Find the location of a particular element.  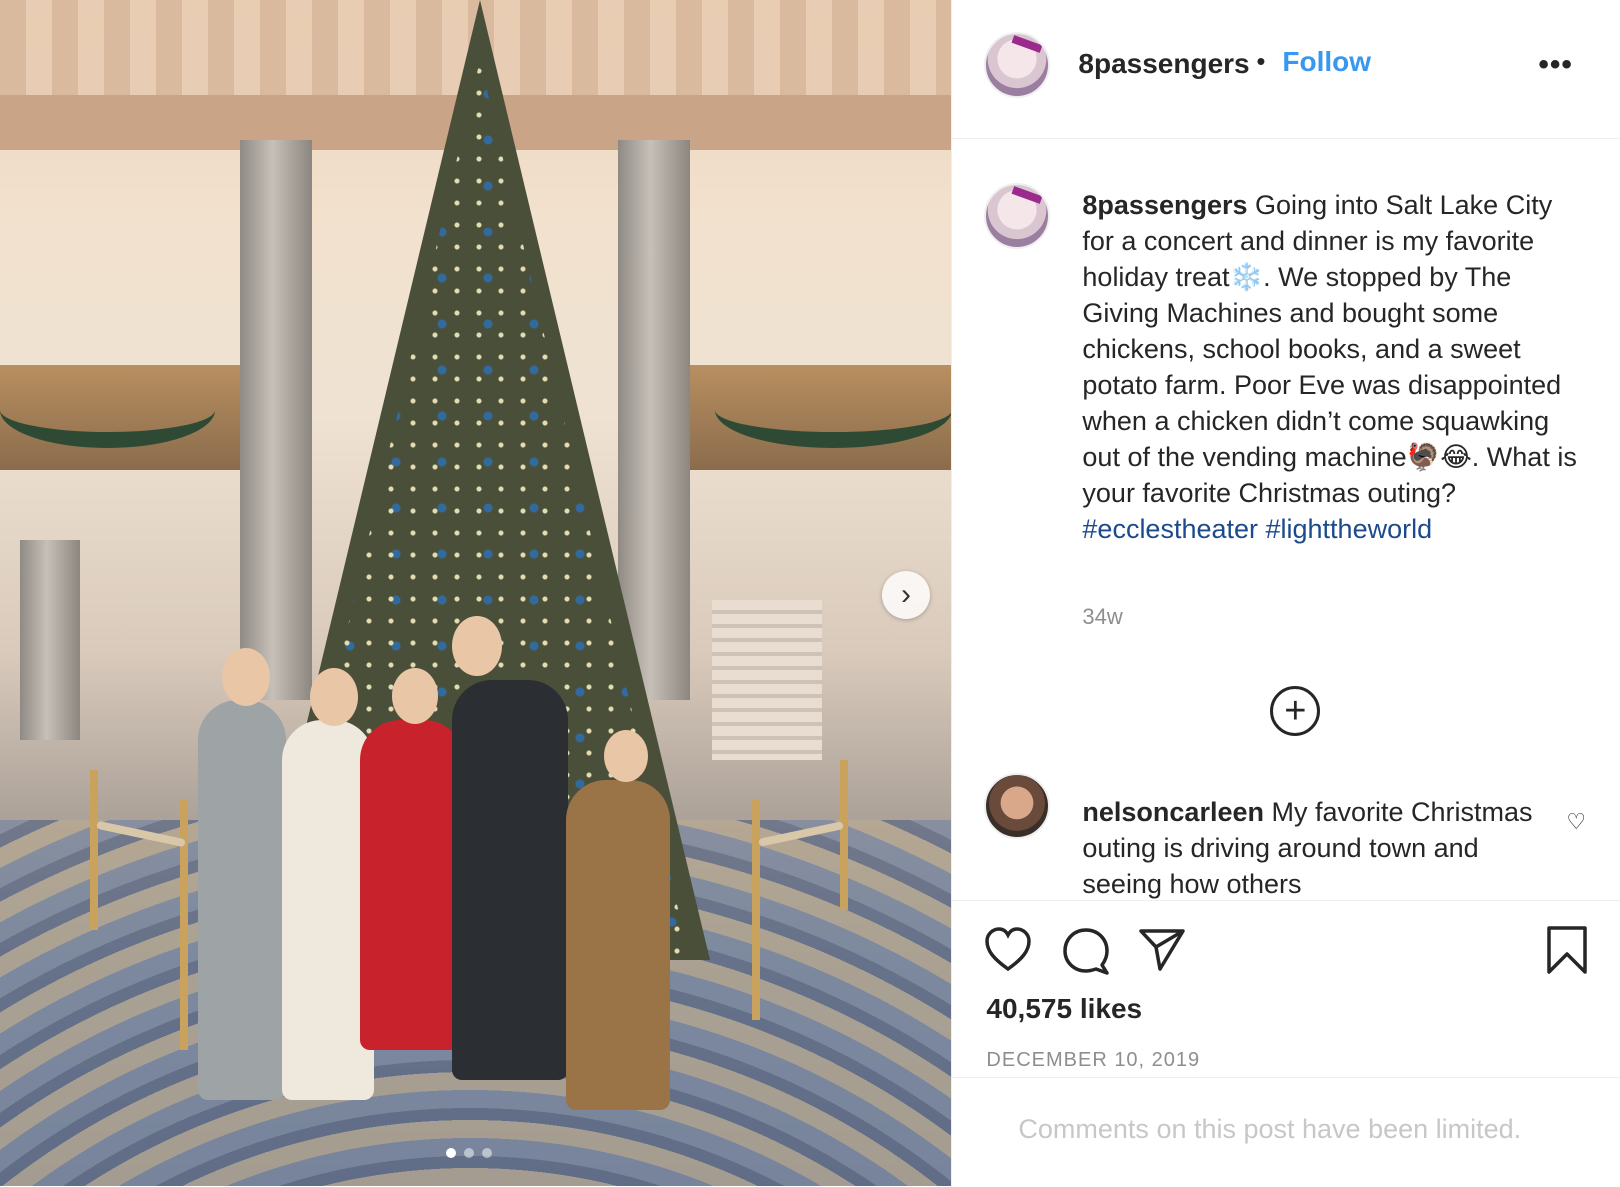

person-3-head is located at coordinates (415, 696).